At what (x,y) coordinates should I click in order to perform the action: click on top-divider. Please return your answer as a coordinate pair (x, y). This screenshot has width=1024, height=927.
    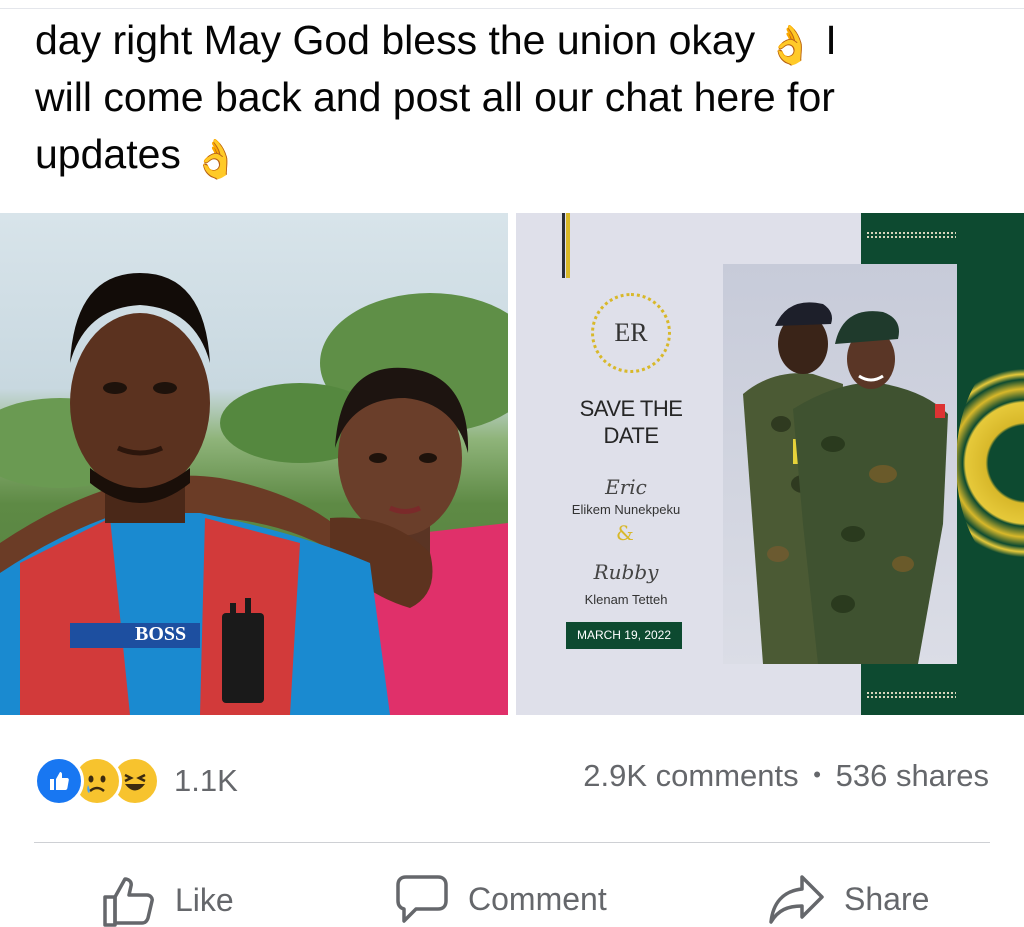
    Looking at the image, I should click on (512, 8).